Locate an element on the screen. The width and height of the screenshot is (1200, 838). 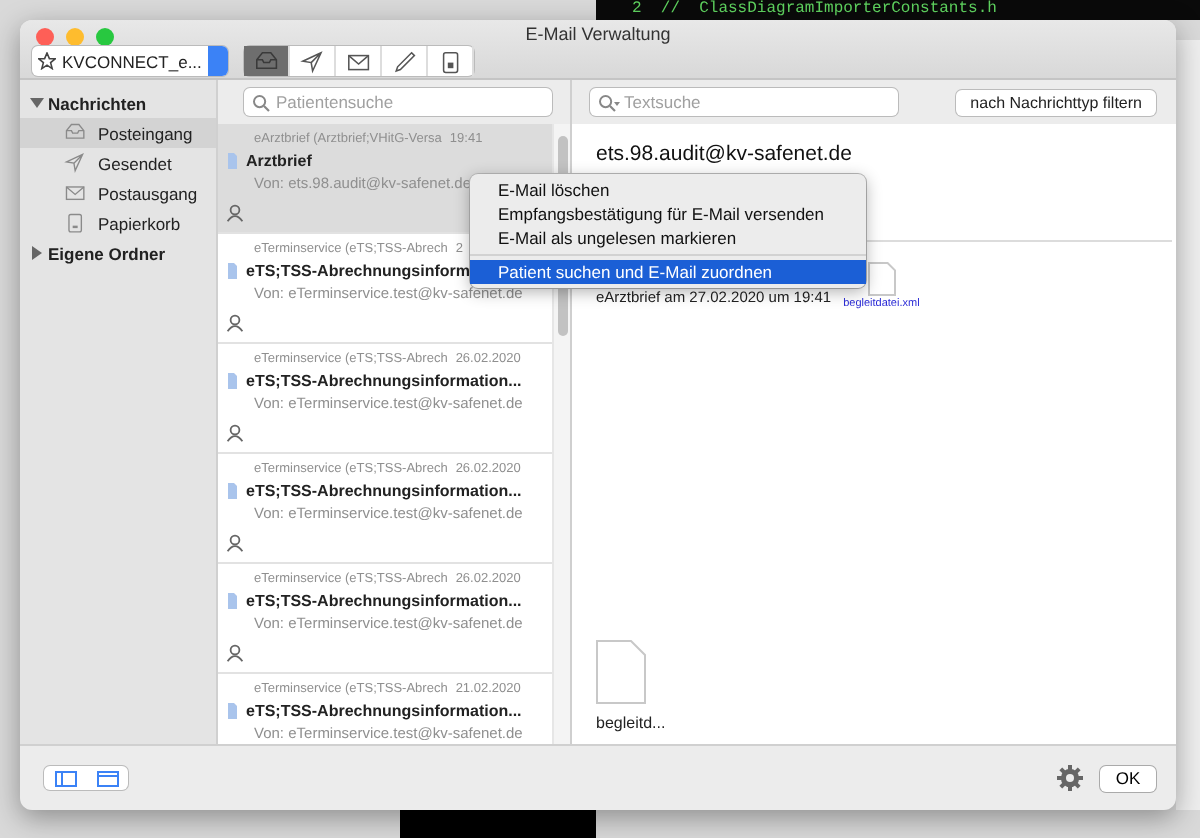
sidebar-item: Postausgang is located at coordinates (118, 193).